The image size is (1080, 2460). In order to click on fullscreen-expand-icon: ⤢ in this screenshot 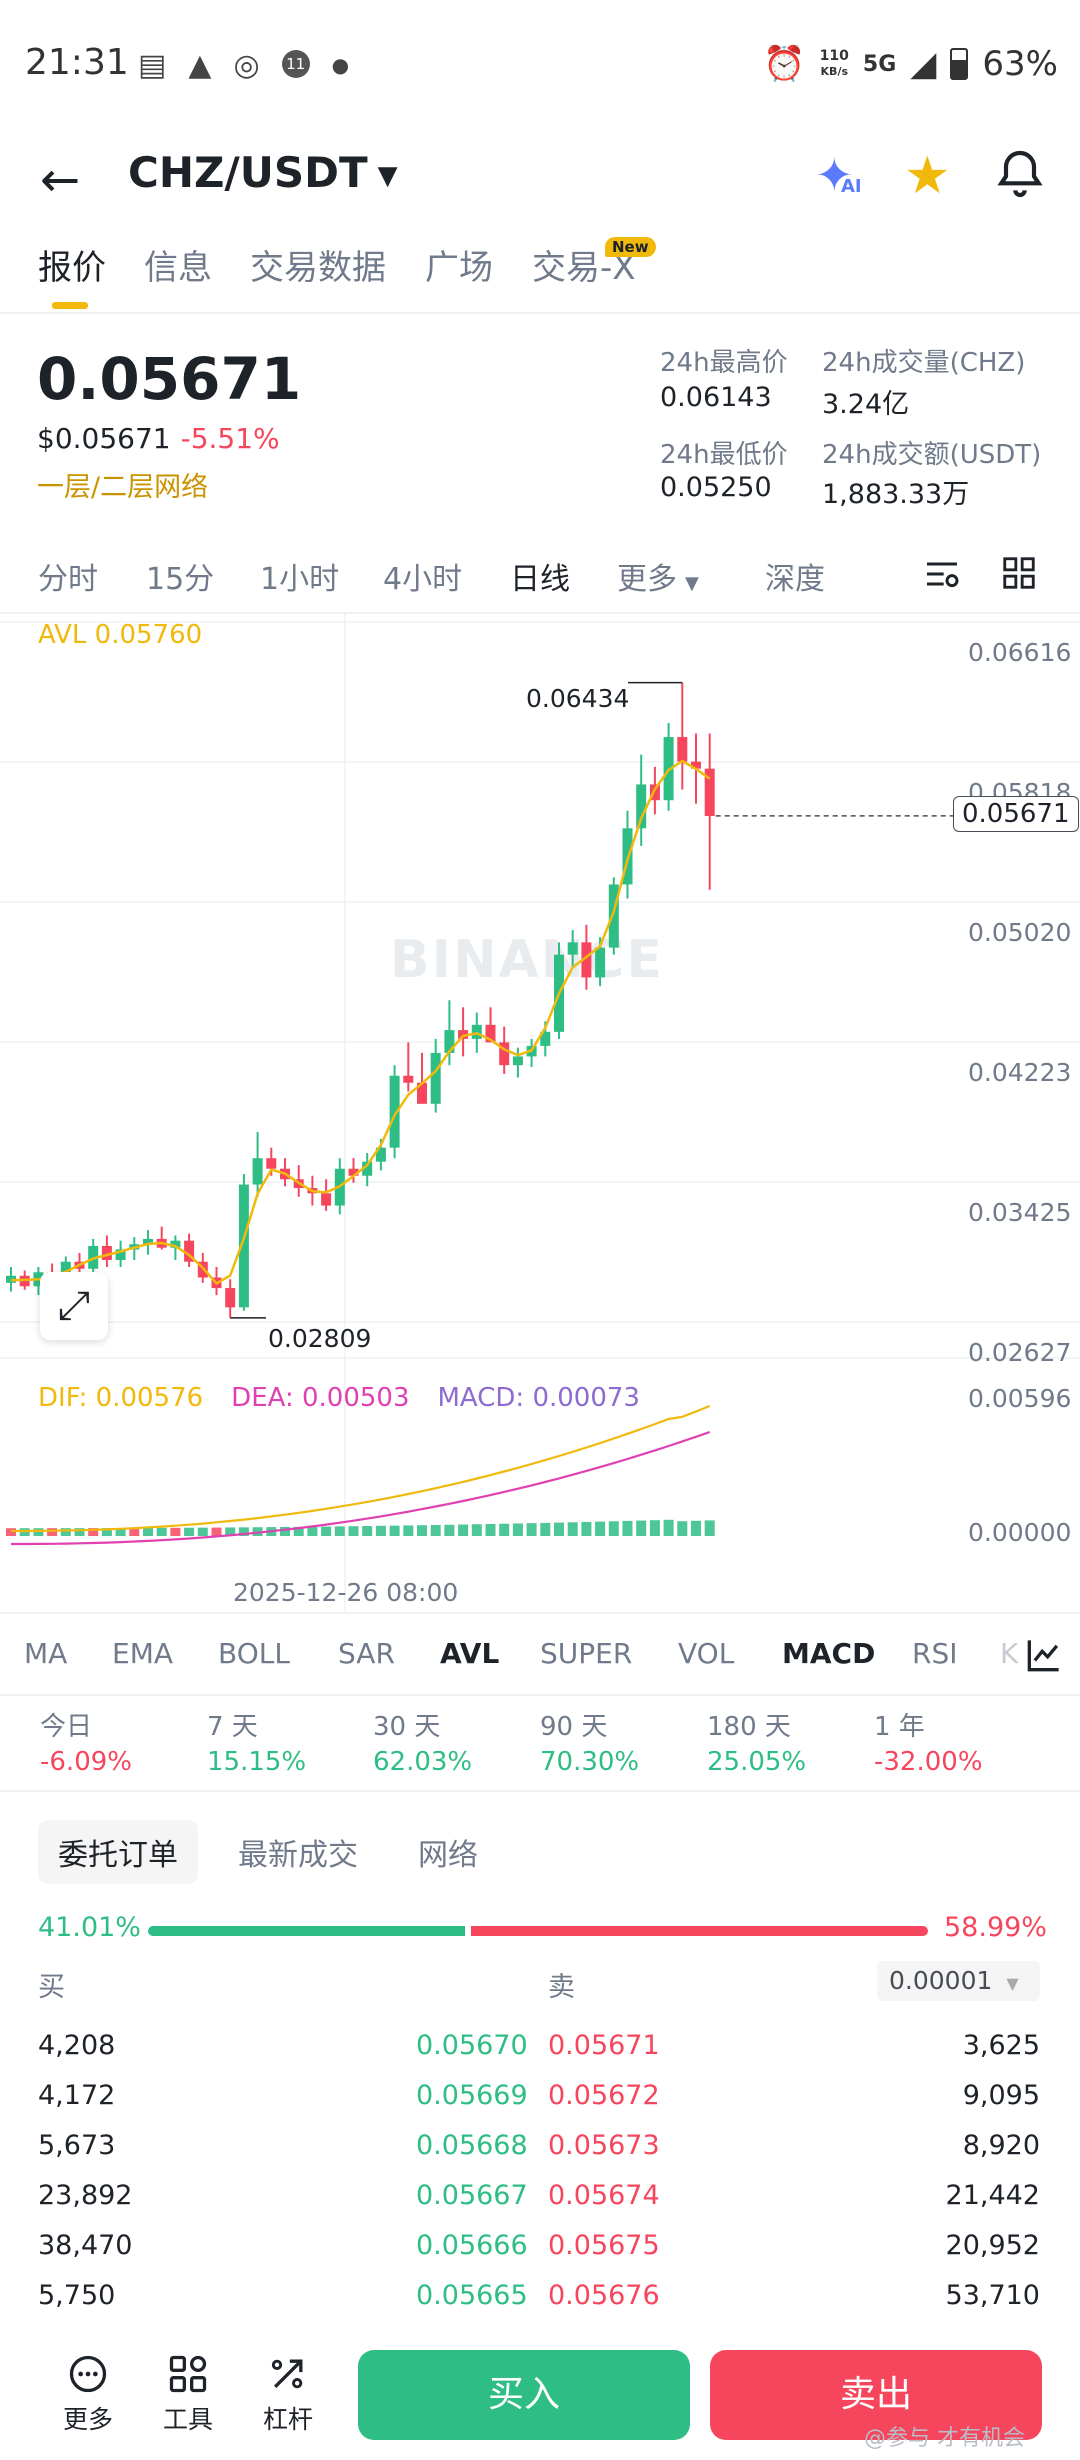, I will do `click(74, 1306)`.